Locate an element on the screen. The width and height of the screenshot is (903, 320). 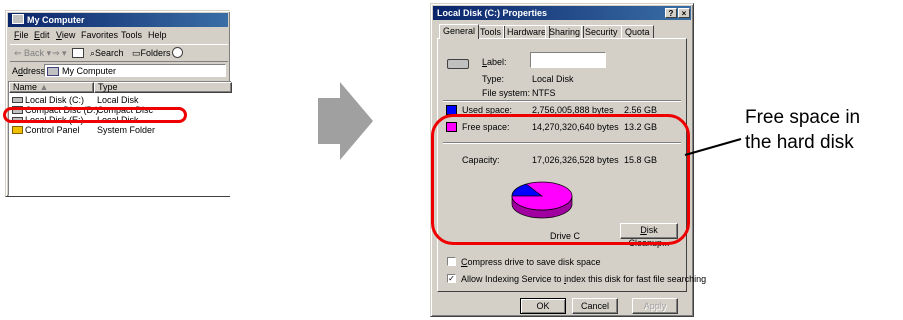
ok-button: OK is located at coordinates (543, 306).